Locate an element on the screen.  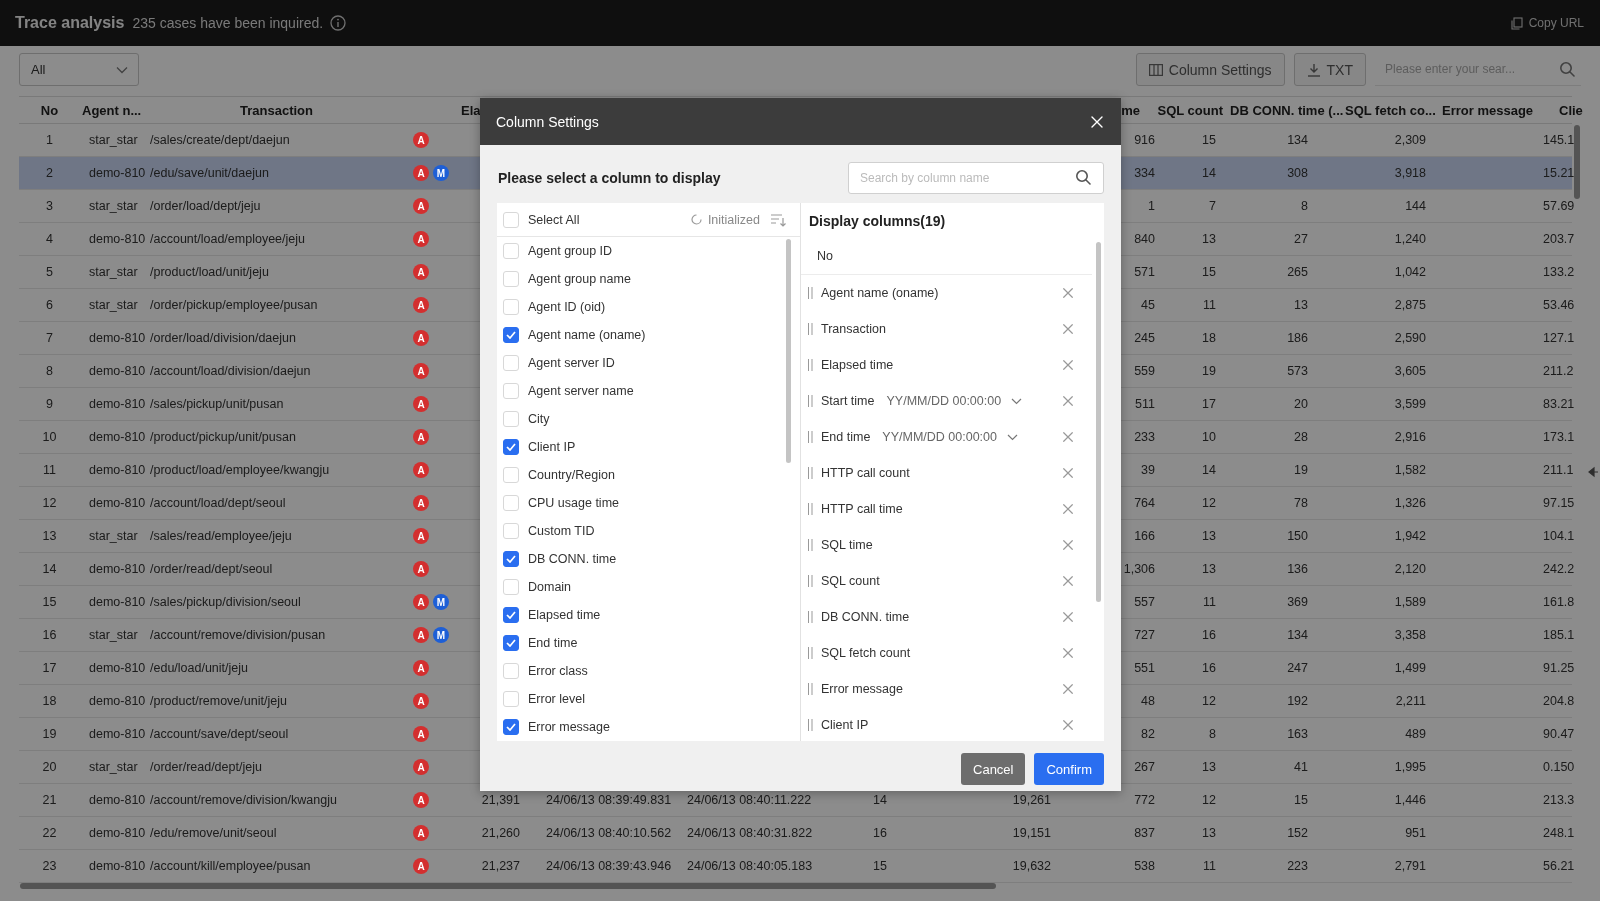
table-cell: 150 is located at coordinates (1297, 536).